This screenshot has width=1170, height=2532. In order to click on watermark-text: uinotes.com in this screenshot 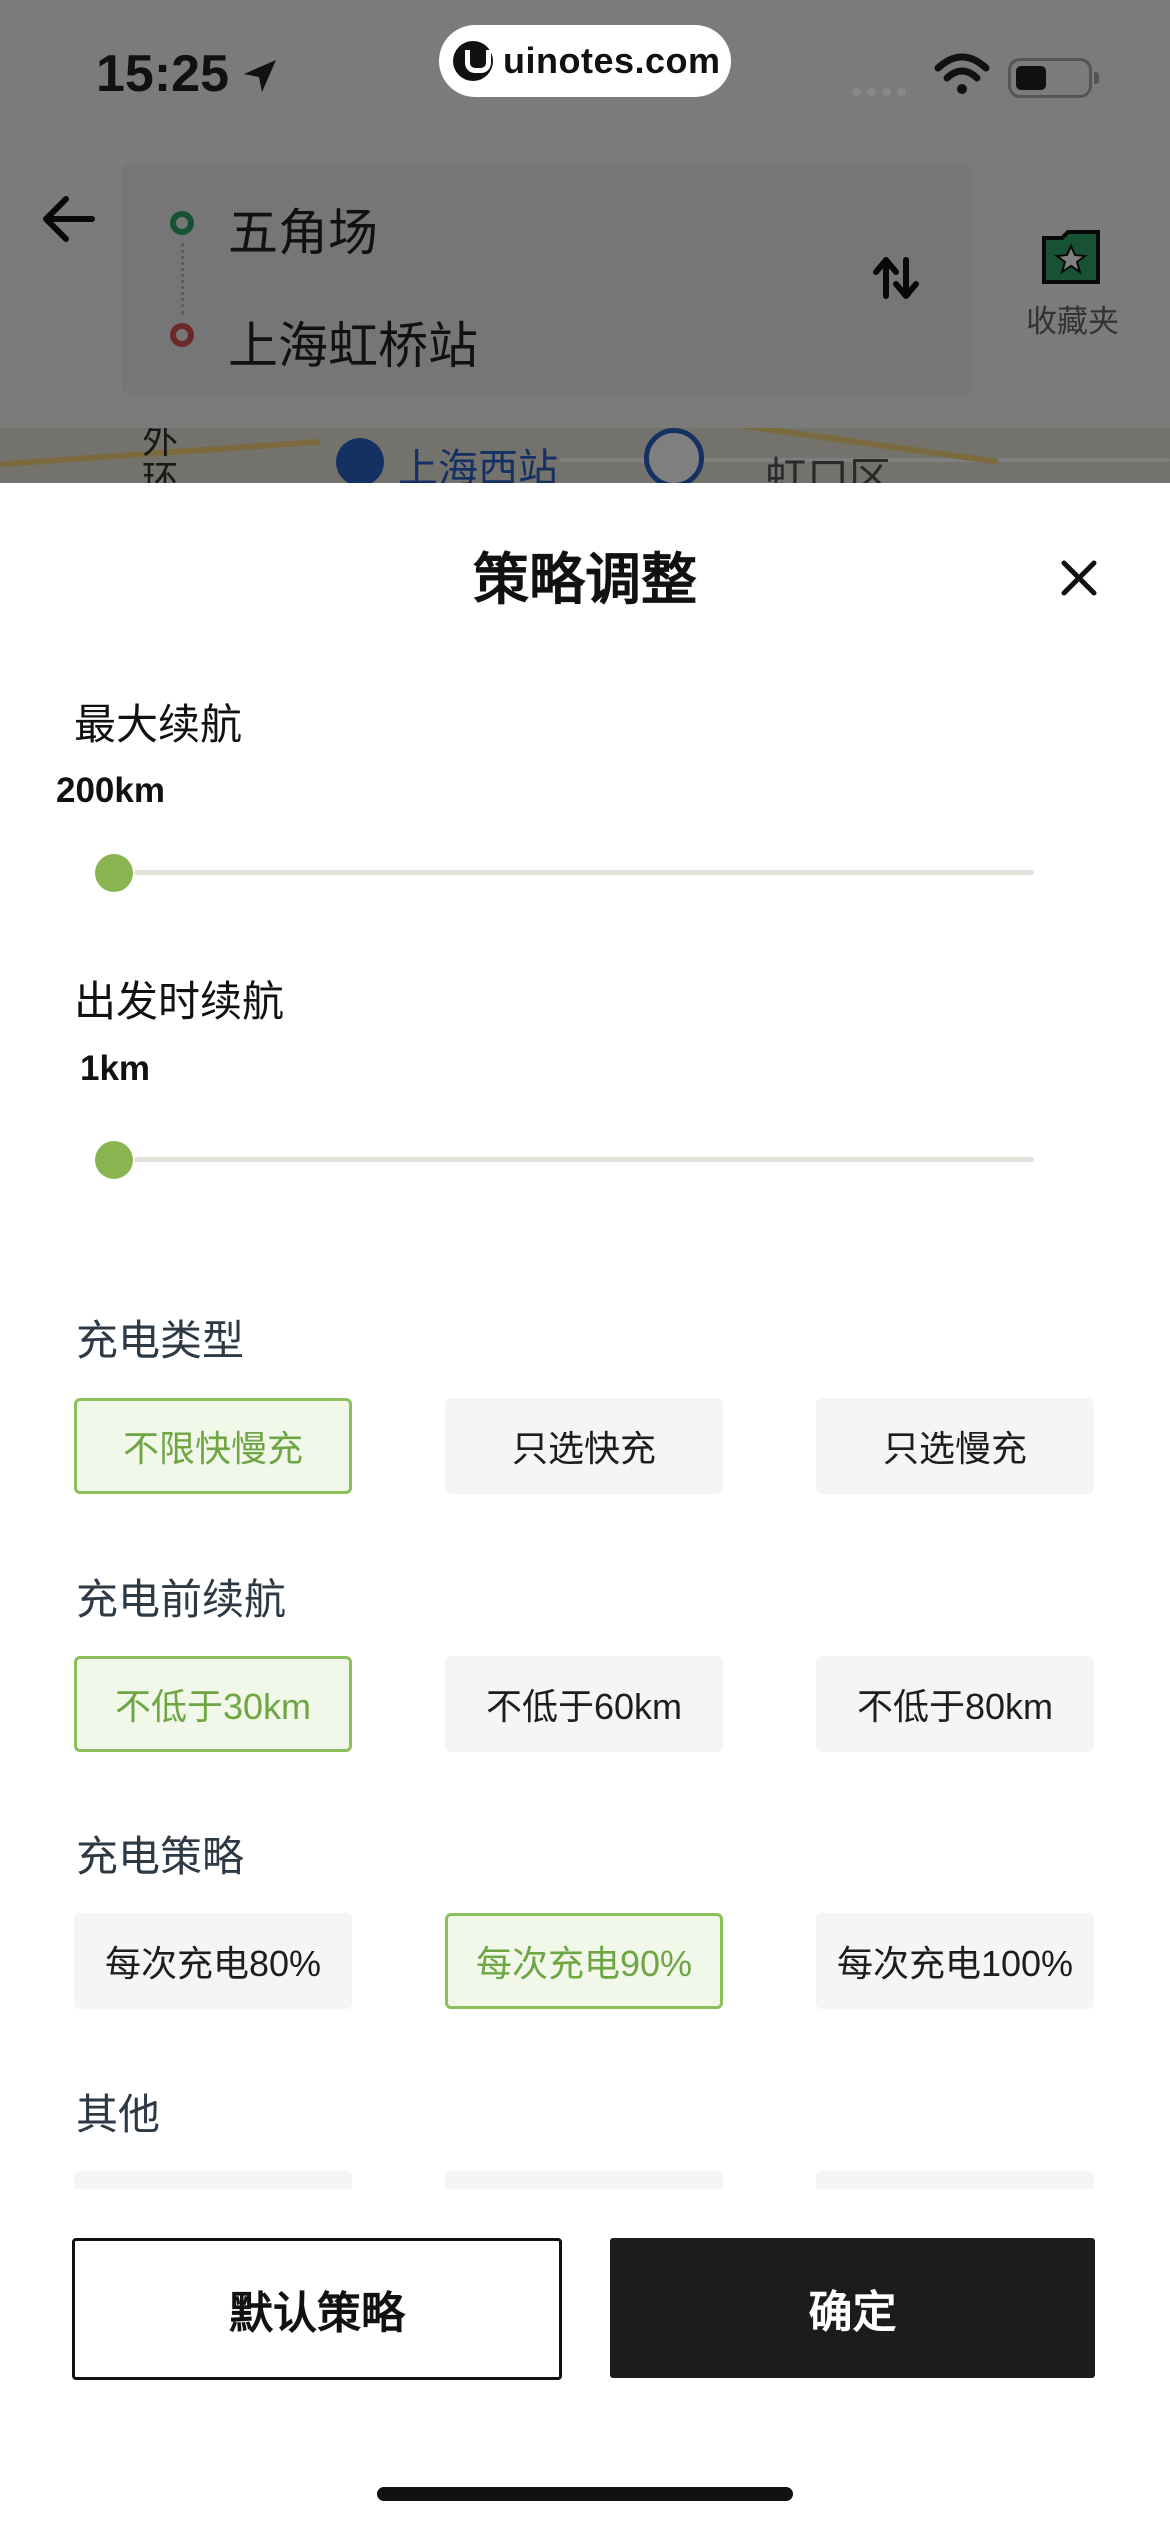, I will do `click(612, 60)`.